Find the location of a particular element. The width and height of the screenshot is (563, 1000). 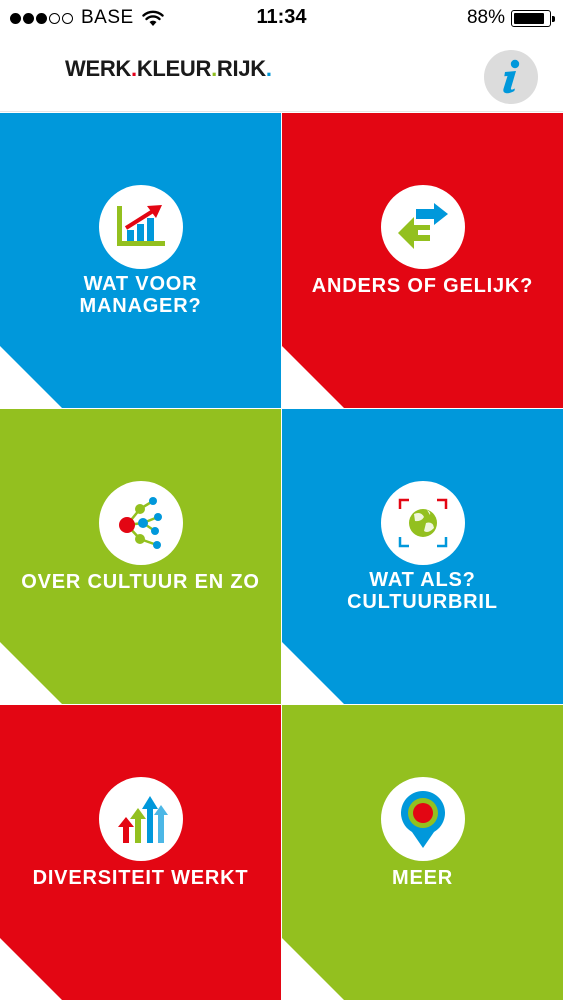

logo-part-rijk: RIJK is located at coordinates (241, 68).